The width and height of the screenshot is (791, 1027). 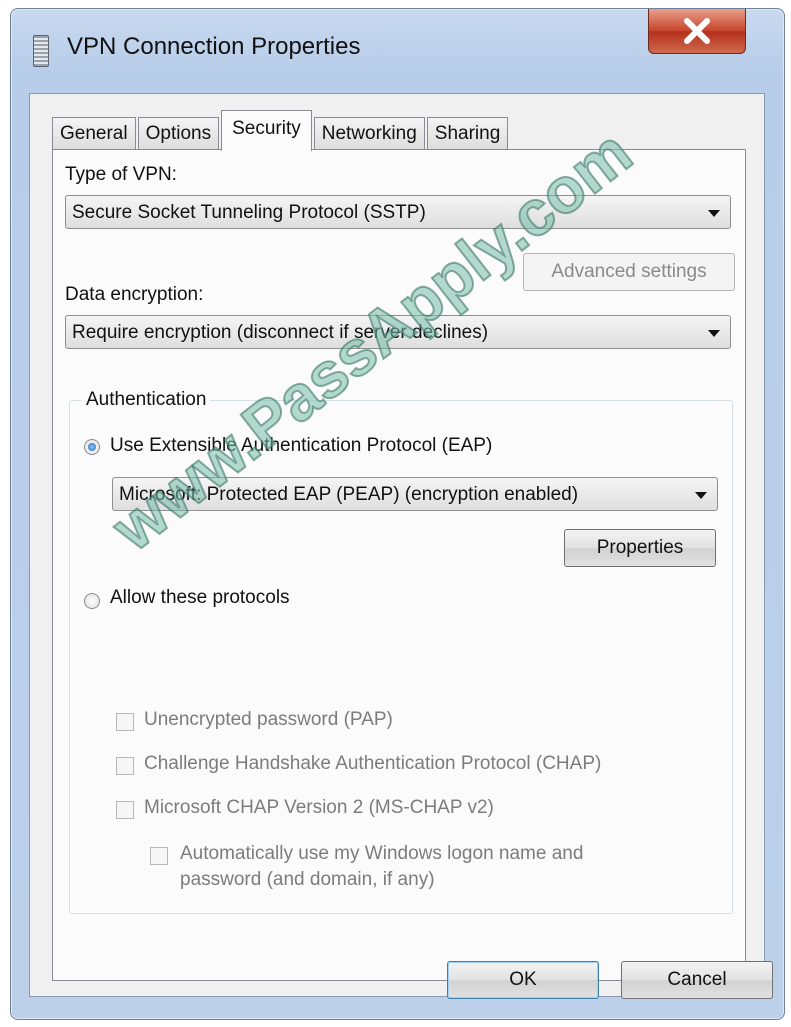 What do you see at coordinates (307, 879) in the screenshot?
I see `auto-logon-label-line2: password (and domain, if any)` at bounding box center [307, 879].